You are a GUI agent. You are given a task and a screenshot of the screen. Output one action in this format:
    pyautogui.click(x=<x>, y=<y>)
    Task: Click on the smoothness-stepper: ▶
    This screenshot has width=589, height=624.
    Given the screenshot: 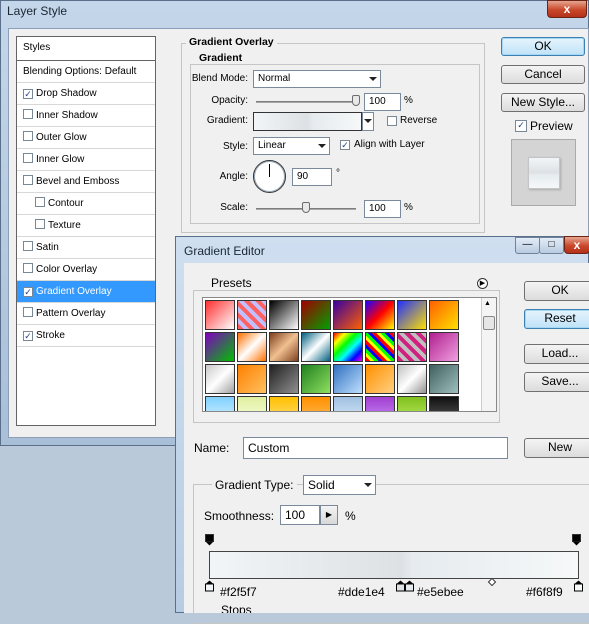 What is the action you would take?
    pyautogui.click(x=329, y=515)
    